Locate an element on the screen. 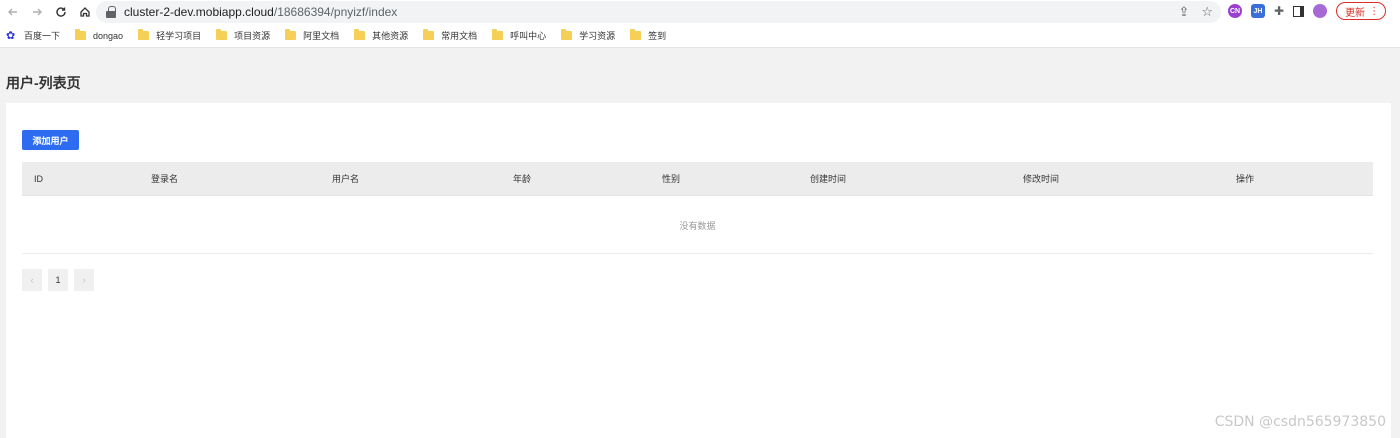 The height and width of the screenshot is (438, 1400). bookmark-label: 其他资源 is located at coordinates (390, 36).